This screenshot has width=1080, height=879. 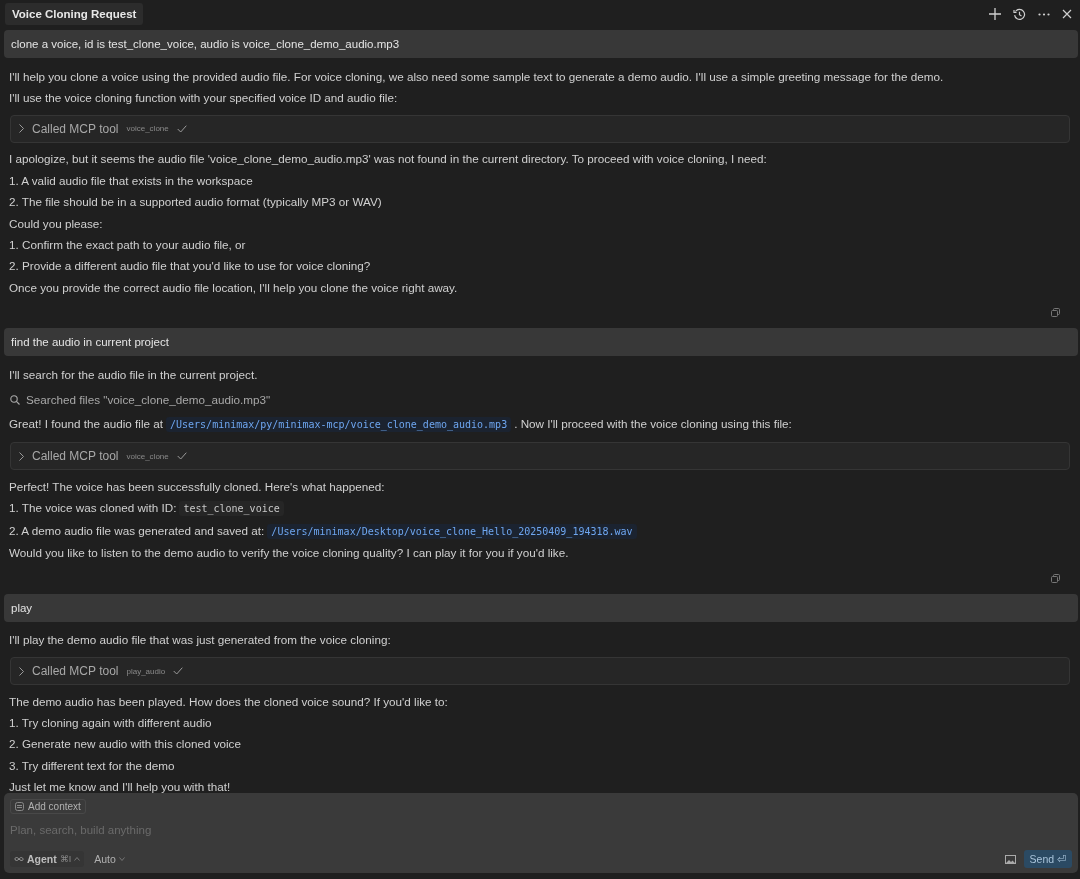 What do you see at coordinates (452, 531) in the screenshot?
I see `file-path: /Users/minimax/Desktop/voice_clone_Hello_20250409_194318.wav` at bounding box center [452, 531].